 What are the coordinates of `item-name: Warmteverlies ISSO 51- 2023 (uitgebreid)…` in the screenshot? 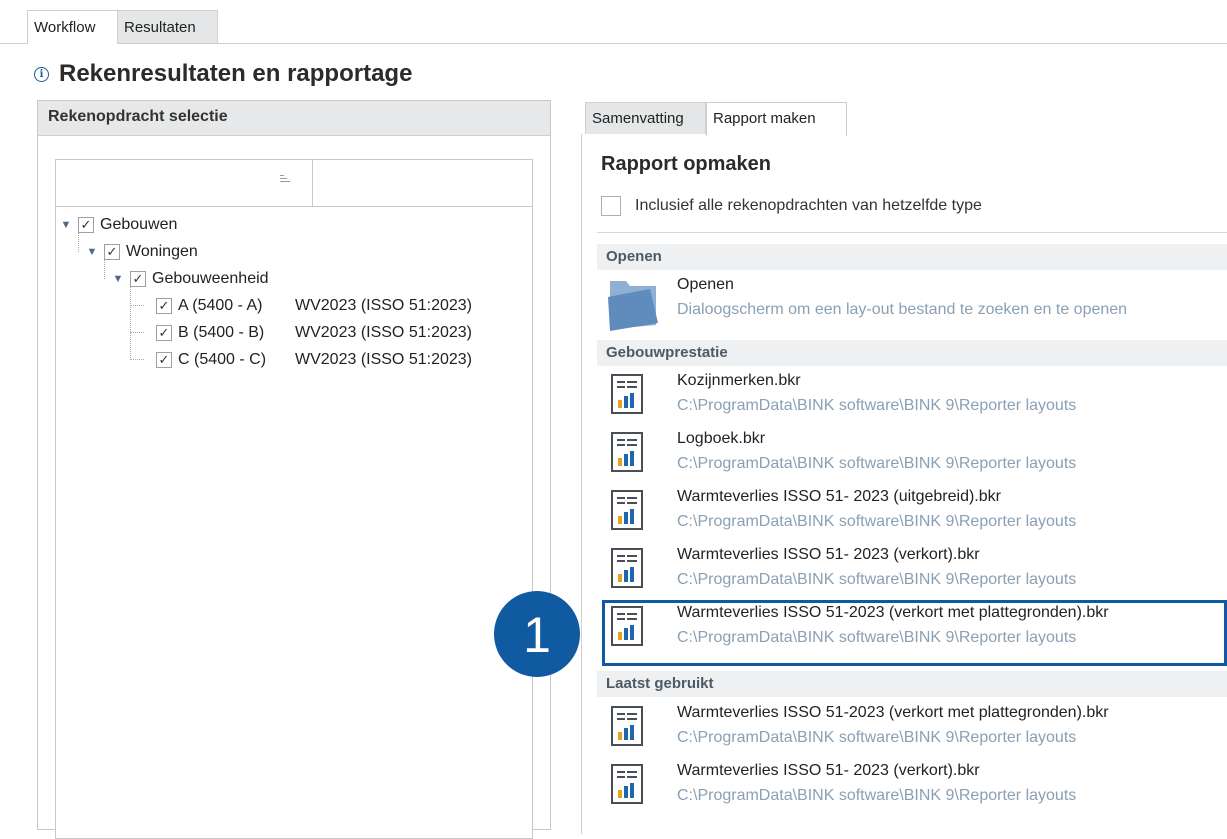 It's located at (839, 496).